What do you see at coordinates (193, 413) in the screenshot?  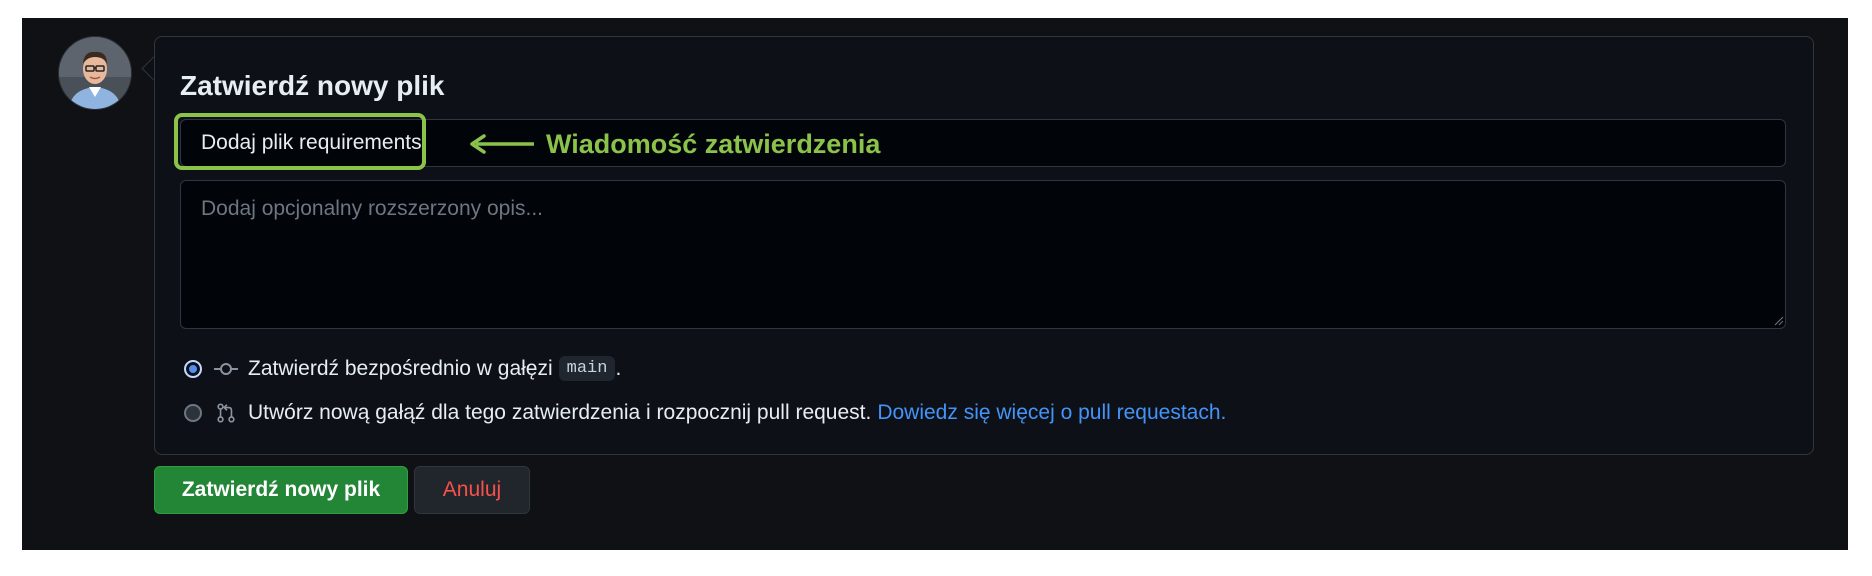 I see `radio-new-branch` at bounding box center [193, 413].